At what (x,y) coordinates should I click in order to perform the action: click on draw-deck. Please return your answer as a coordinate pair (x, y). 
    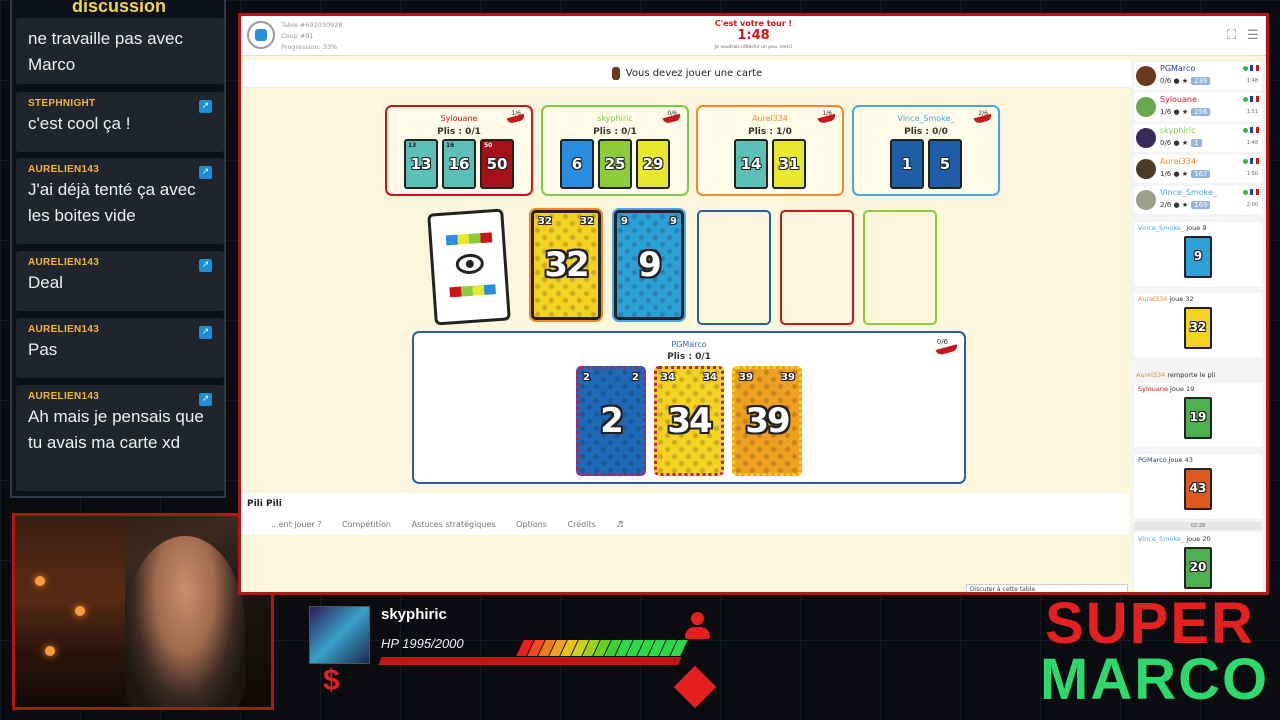
    Looking at the image, I should click on (469, 267).